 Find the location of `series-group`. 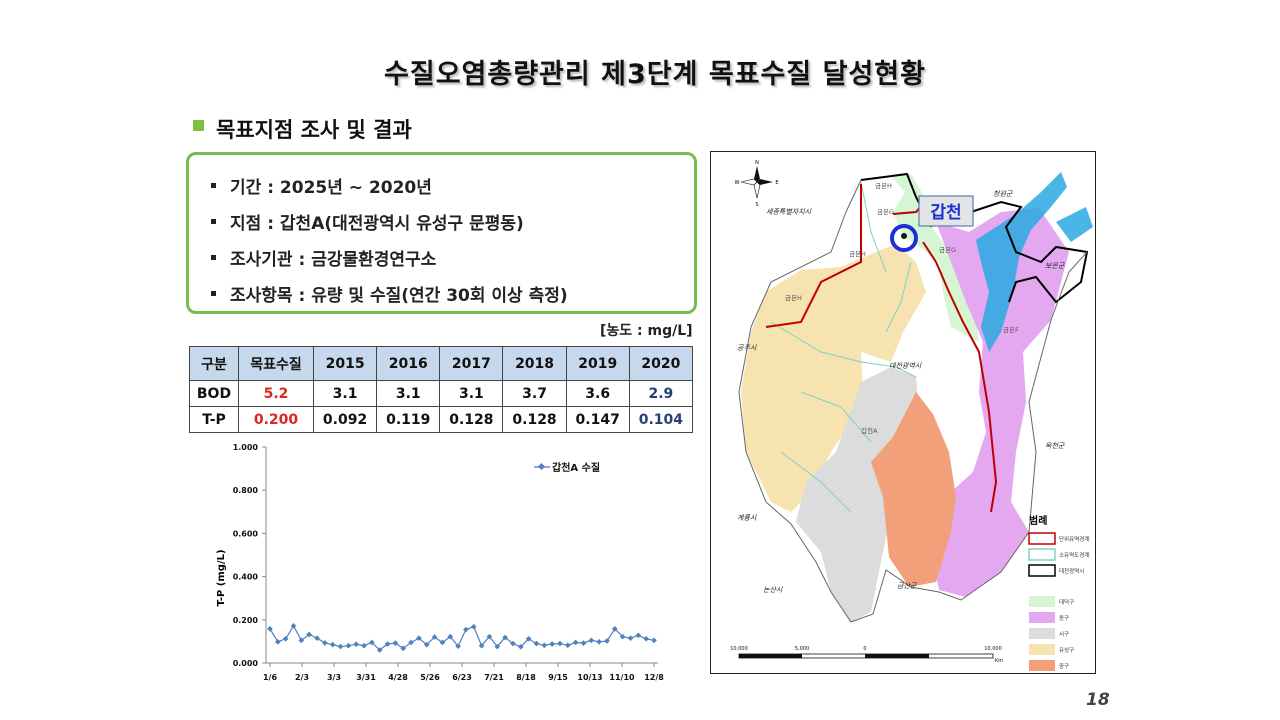

series-group is located at coordinates (462, 638).